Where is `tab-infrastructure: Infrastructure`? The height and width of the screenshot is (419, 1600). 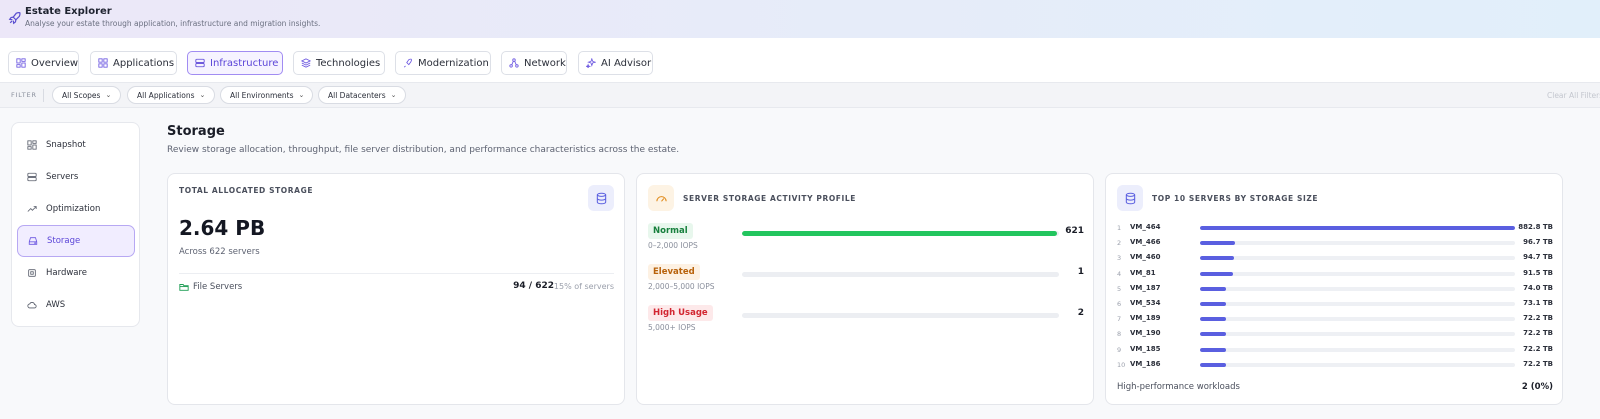
tab-infrastructure: Infrastructure is located at coordinates (235, 63).